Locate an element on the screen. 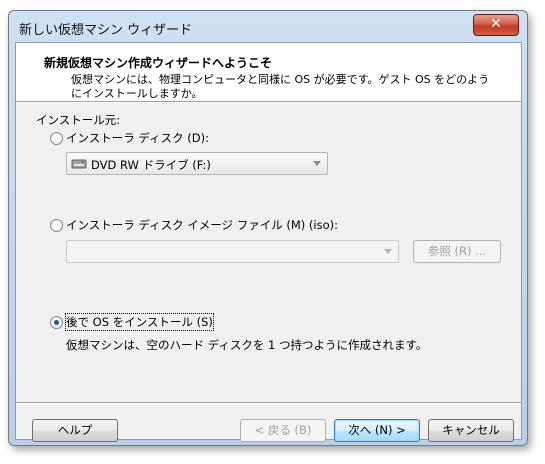 The image size is (545, 464). installer-disc-radio is located at coordinates (56, 138).